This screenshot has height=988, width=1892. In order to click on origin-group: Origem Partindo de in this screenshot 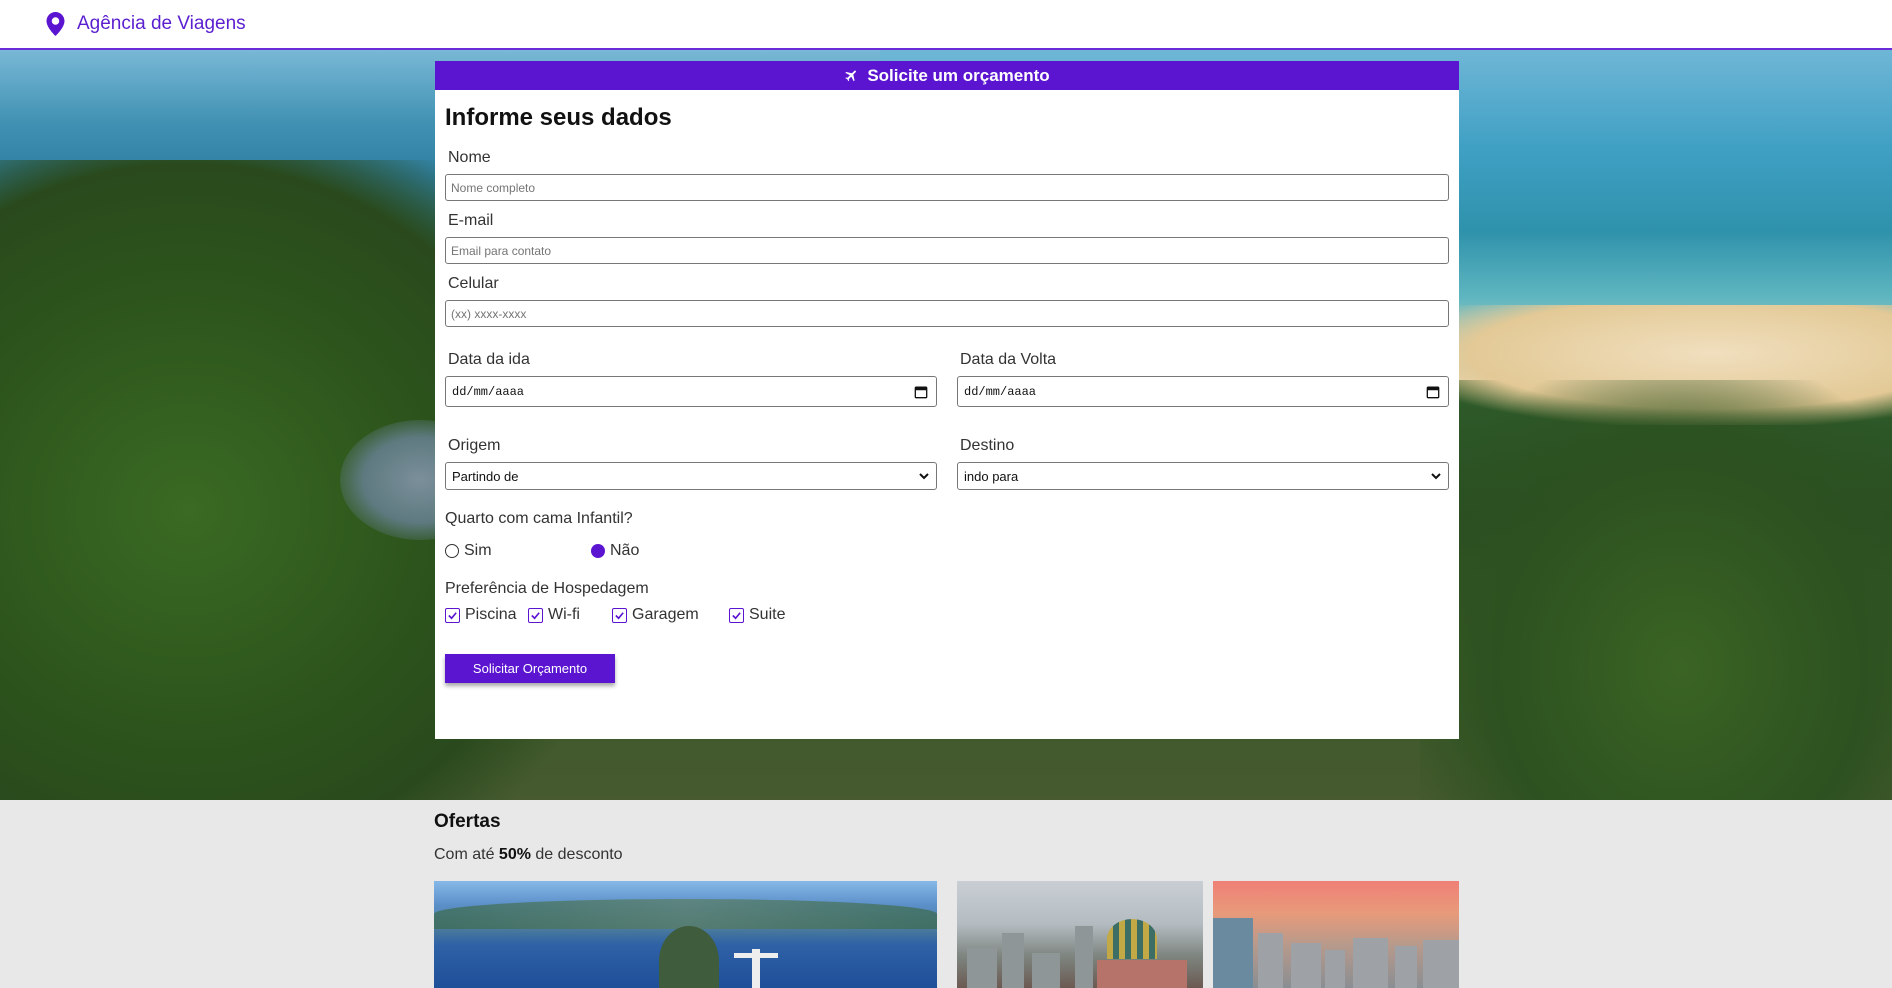, I will do `click(691, 463)`.